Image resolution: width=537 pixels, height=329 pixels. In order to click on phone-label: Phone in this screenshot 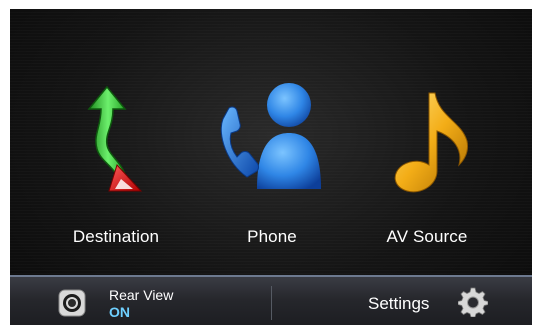, I will do `click(272, 236)`.